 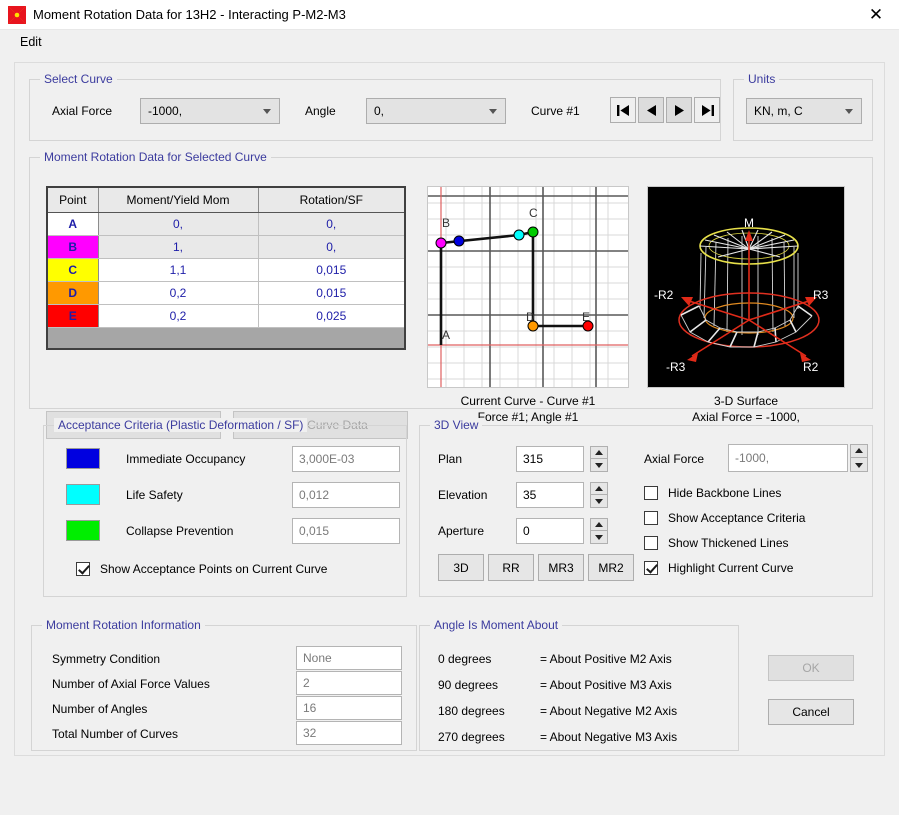 I want to click on num-angles-label: Number of Angles, so click(x=100, y=709).